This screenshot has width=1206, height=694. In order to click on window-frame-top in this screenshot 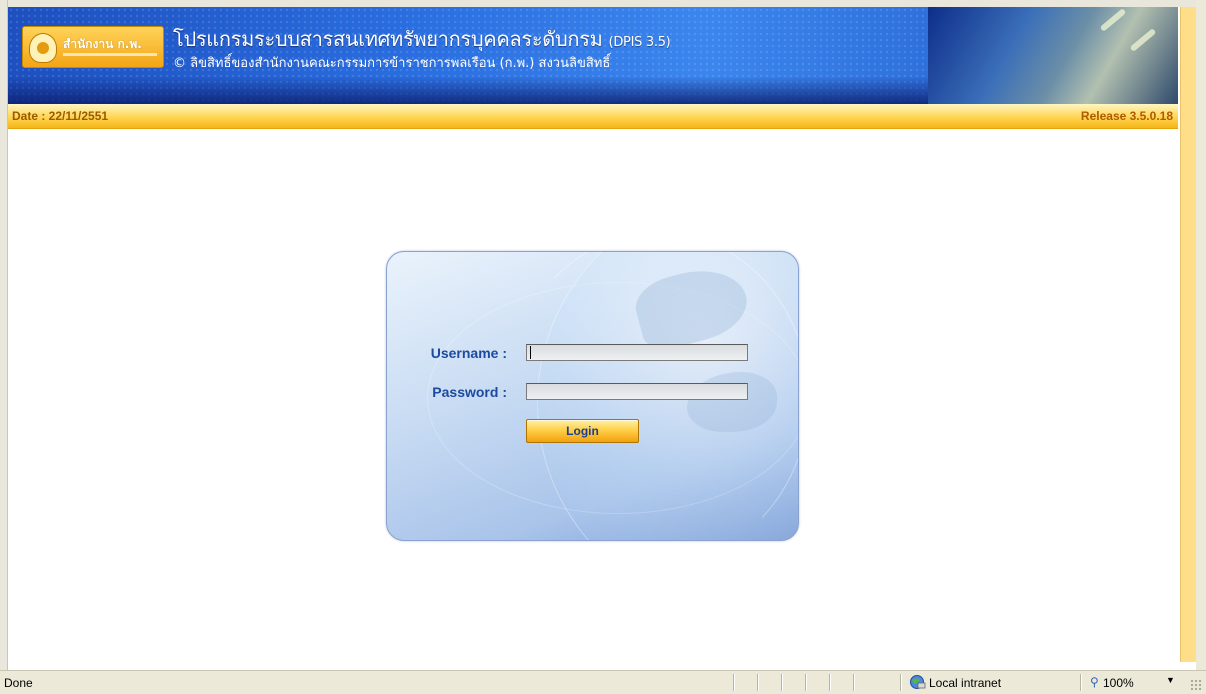, I will do `click(603, 3)`.